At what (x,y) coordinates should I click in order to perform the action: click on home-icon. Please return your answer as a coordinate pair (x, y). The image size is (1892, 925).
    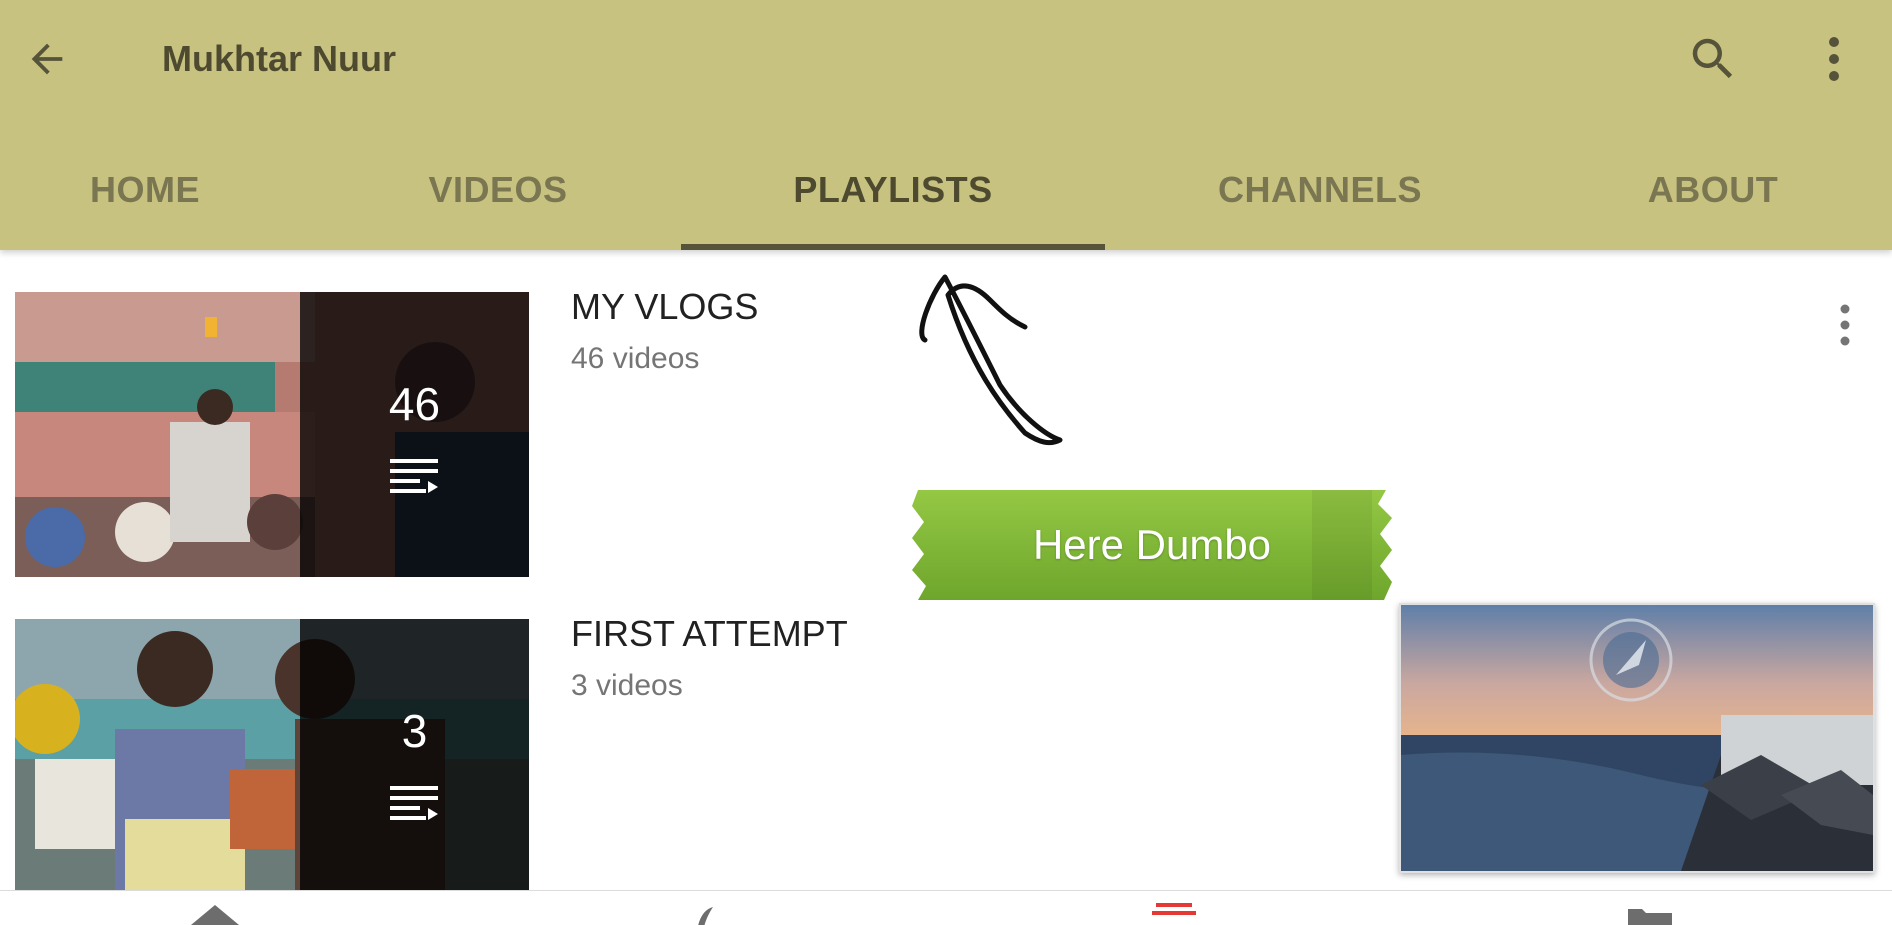
    Looking at the image, I should click on (215, 913).